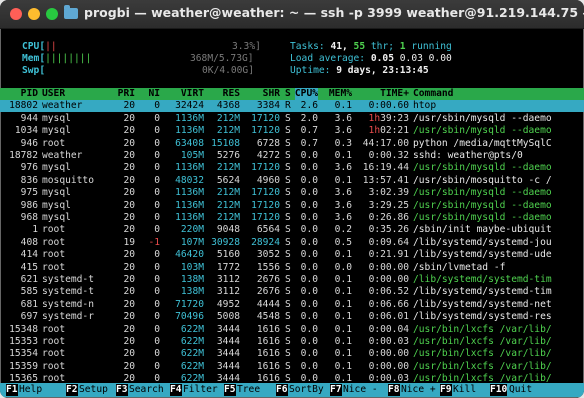 This screenshot has height=398, width=584. I want to click on fkey-label-nice: Nice -, so click(360, 390).